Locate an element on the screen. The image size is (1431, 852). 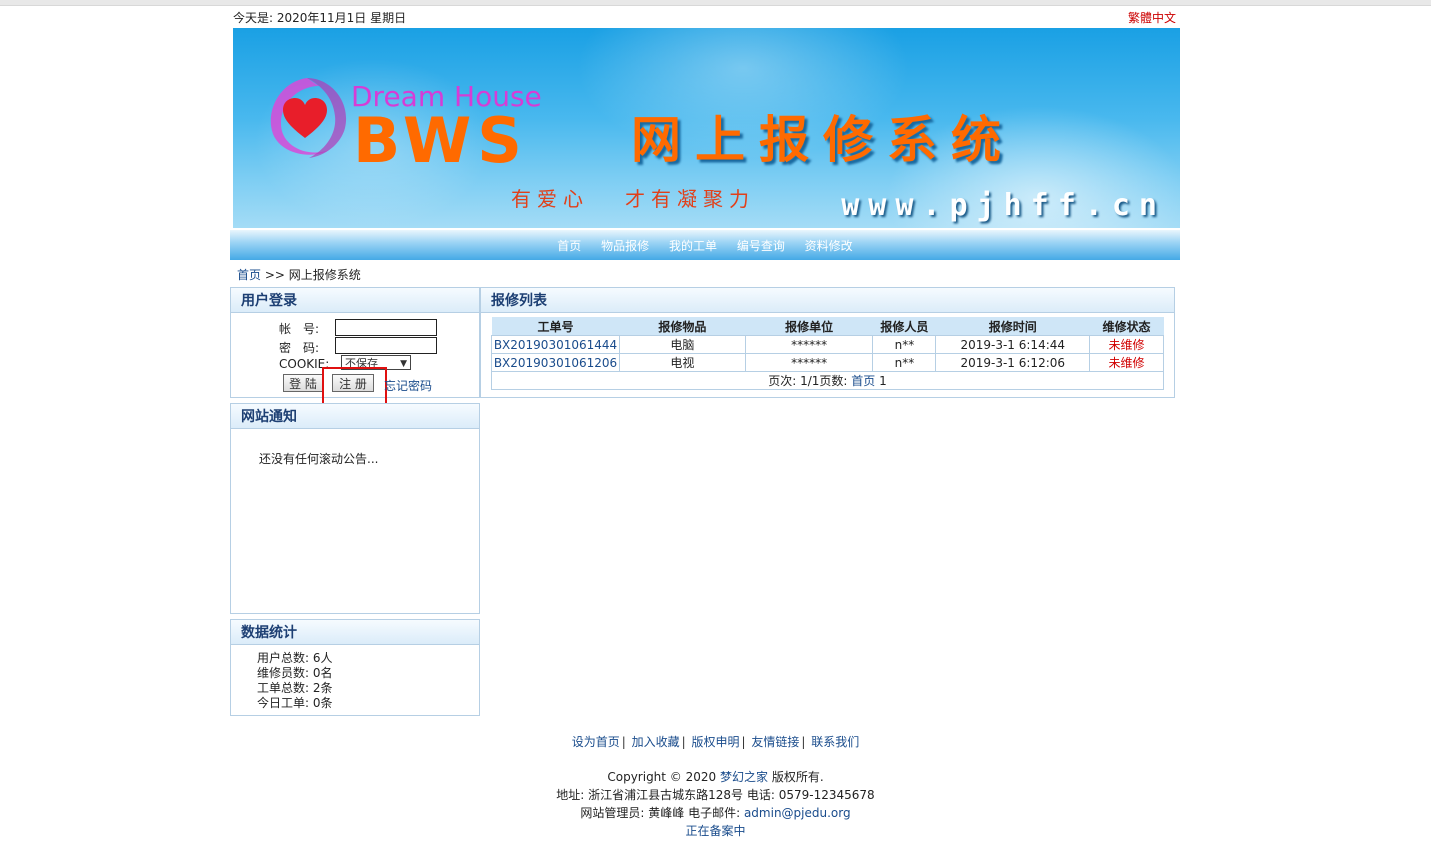
site-domain: www.pjhff.cn is located at coordinates (1003, 205).